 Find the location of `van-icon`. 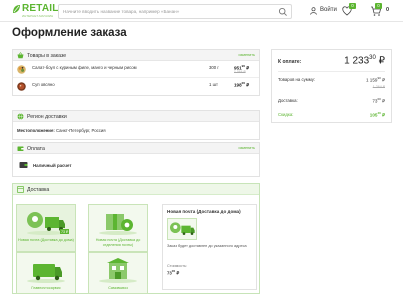

van-icon is located at coordinates (46, 273).